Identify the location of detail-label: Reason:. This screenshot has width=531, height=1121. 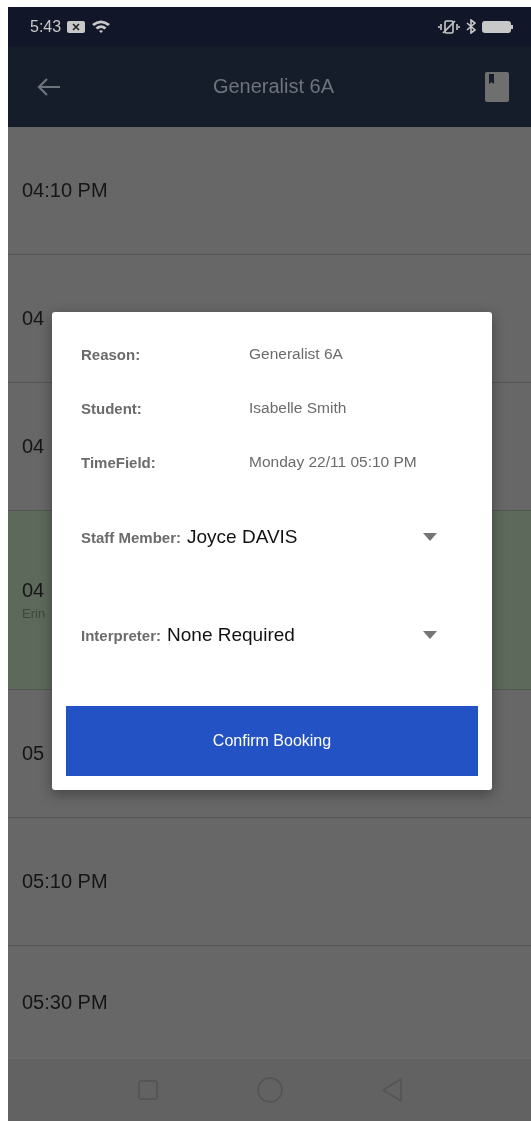
(111, 354).